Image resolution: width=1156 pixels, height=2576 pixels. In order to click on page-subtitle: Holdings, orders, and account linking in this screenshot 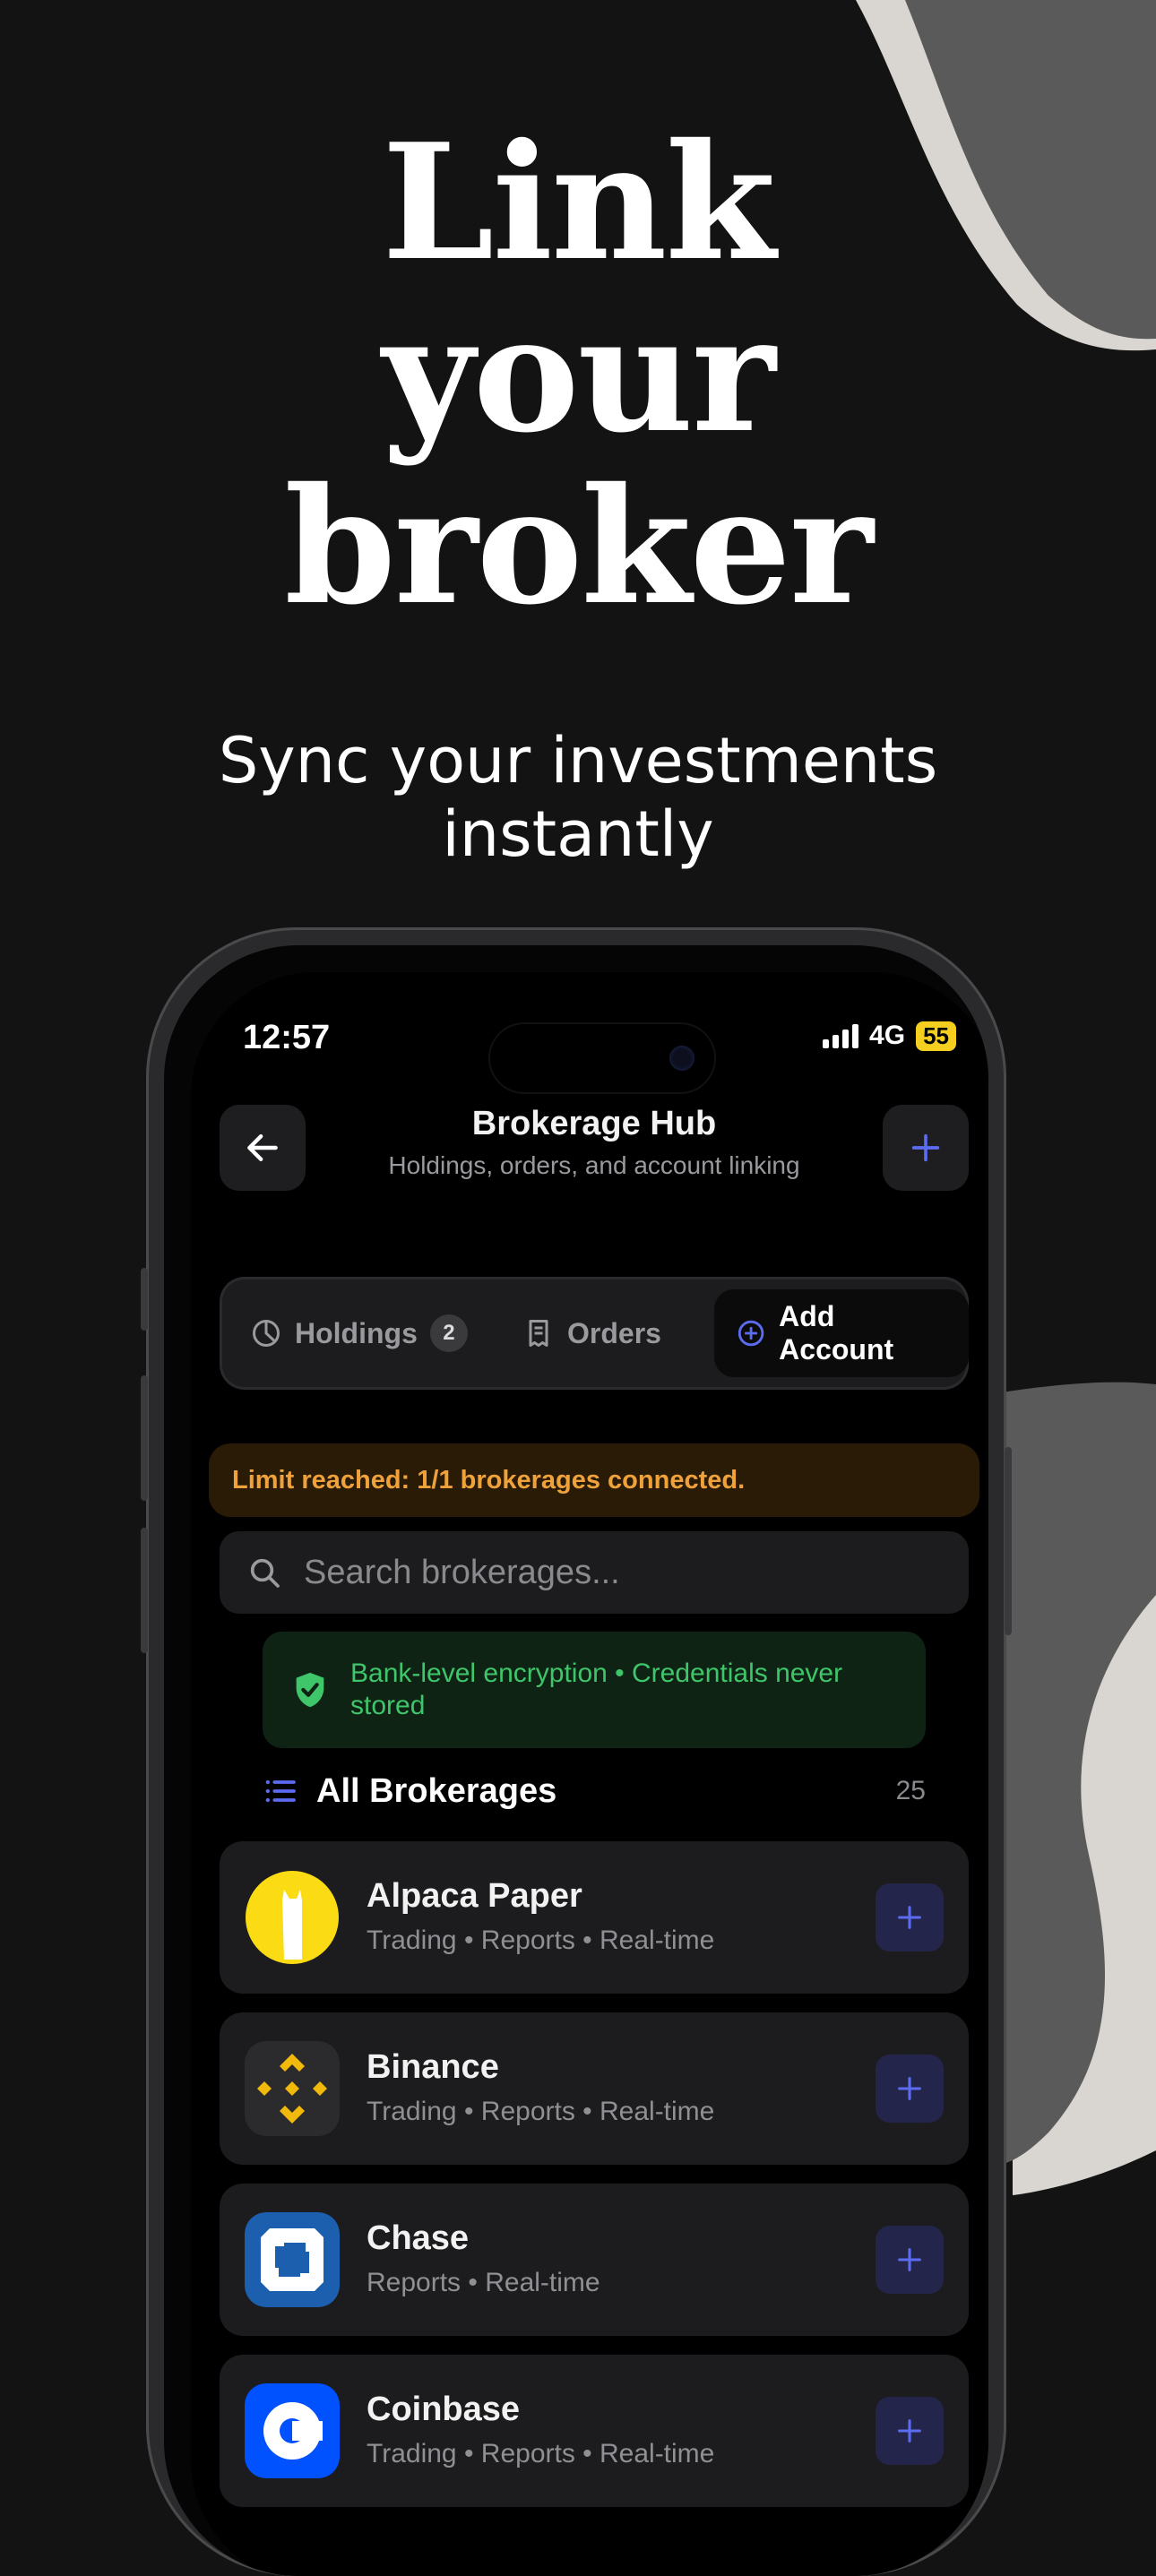, I will do `click(594, 1165)`.